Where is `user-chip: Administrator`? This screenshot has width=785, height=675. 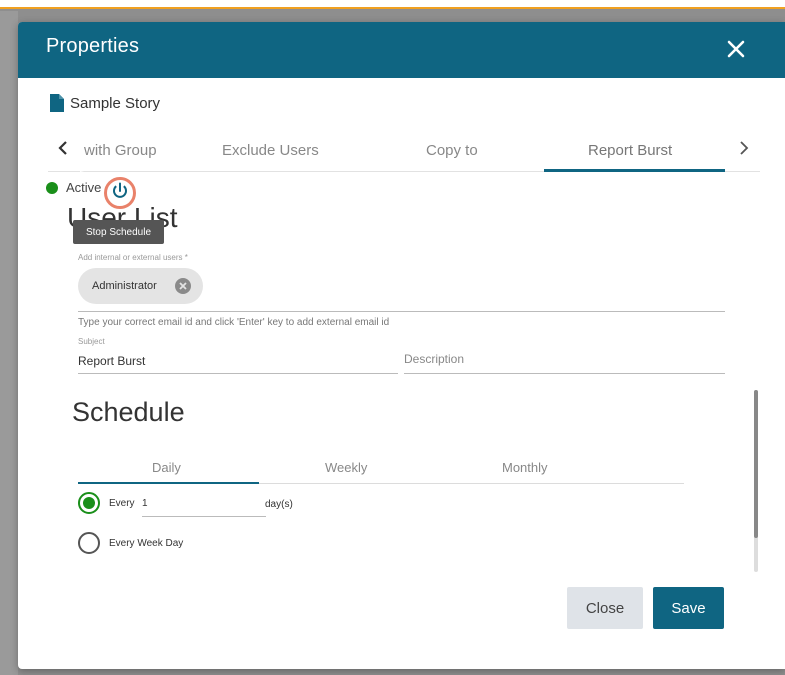
user-chip: Administrator is located at coordinates (140, 286).